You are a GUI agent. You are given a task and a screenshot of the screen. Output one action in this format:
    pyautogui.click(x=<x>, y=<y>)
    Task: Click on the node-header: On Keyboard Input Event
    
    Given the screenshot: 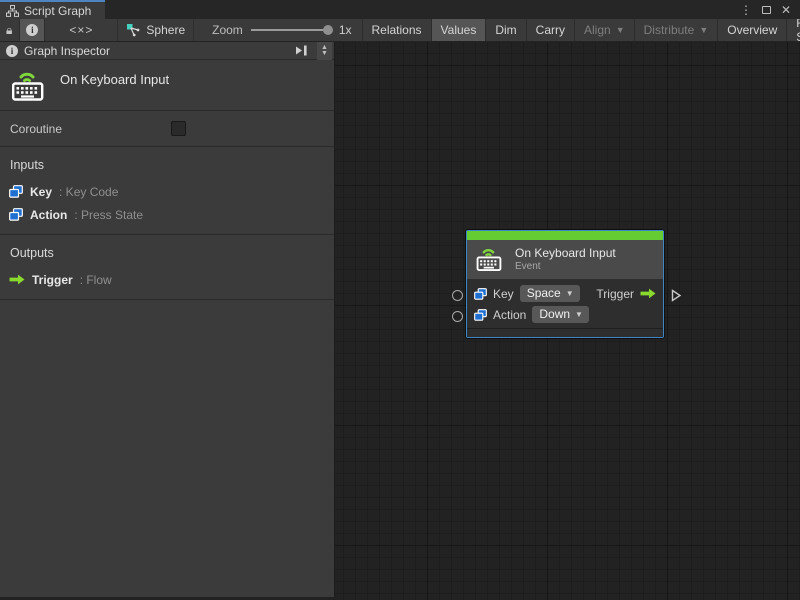 What is the action you would take?
    pyautogui.click(x=565, y=259)
    